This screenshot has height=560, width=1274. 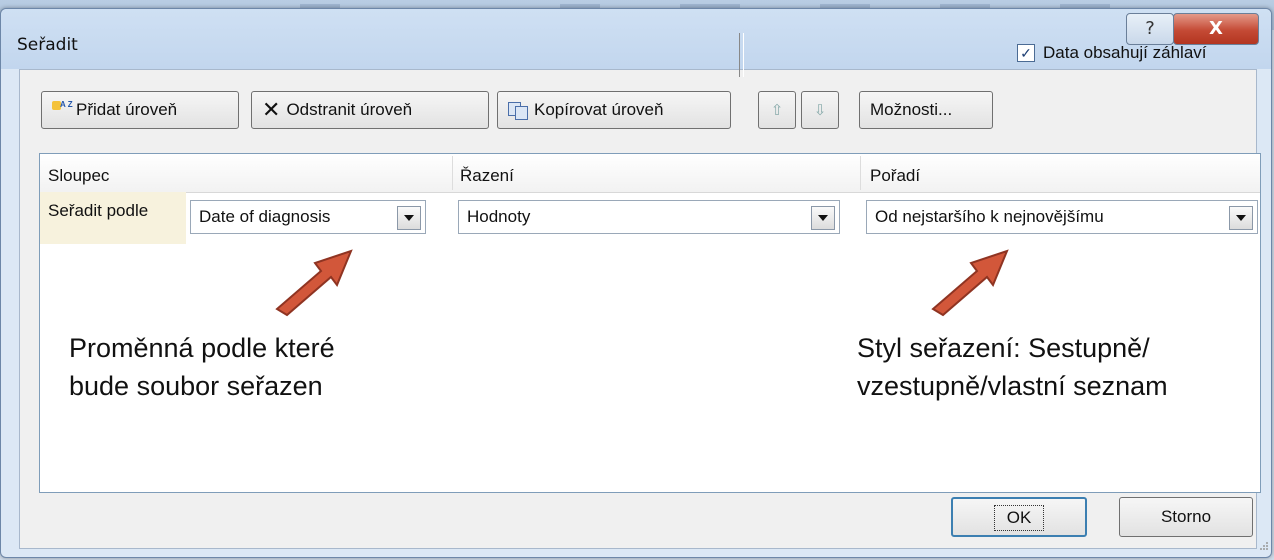 I want to click on order-select: Od nejstaršího k nejnovějšímu, so click(x=1062, y=217).